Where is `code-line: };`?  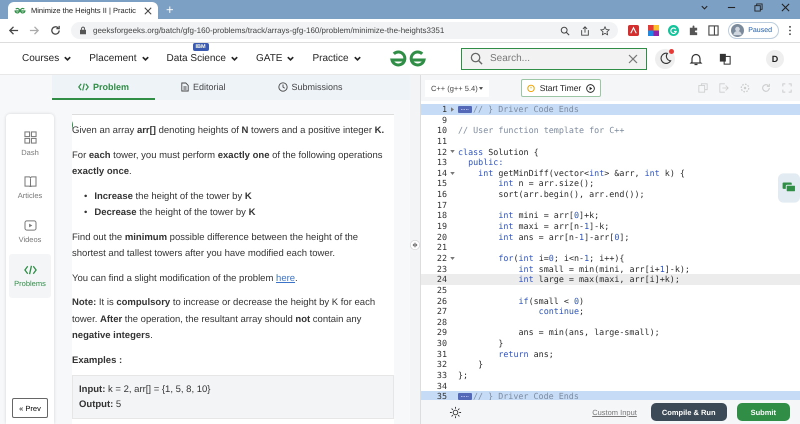 code-line: }; is located at coordinates (462, 375).